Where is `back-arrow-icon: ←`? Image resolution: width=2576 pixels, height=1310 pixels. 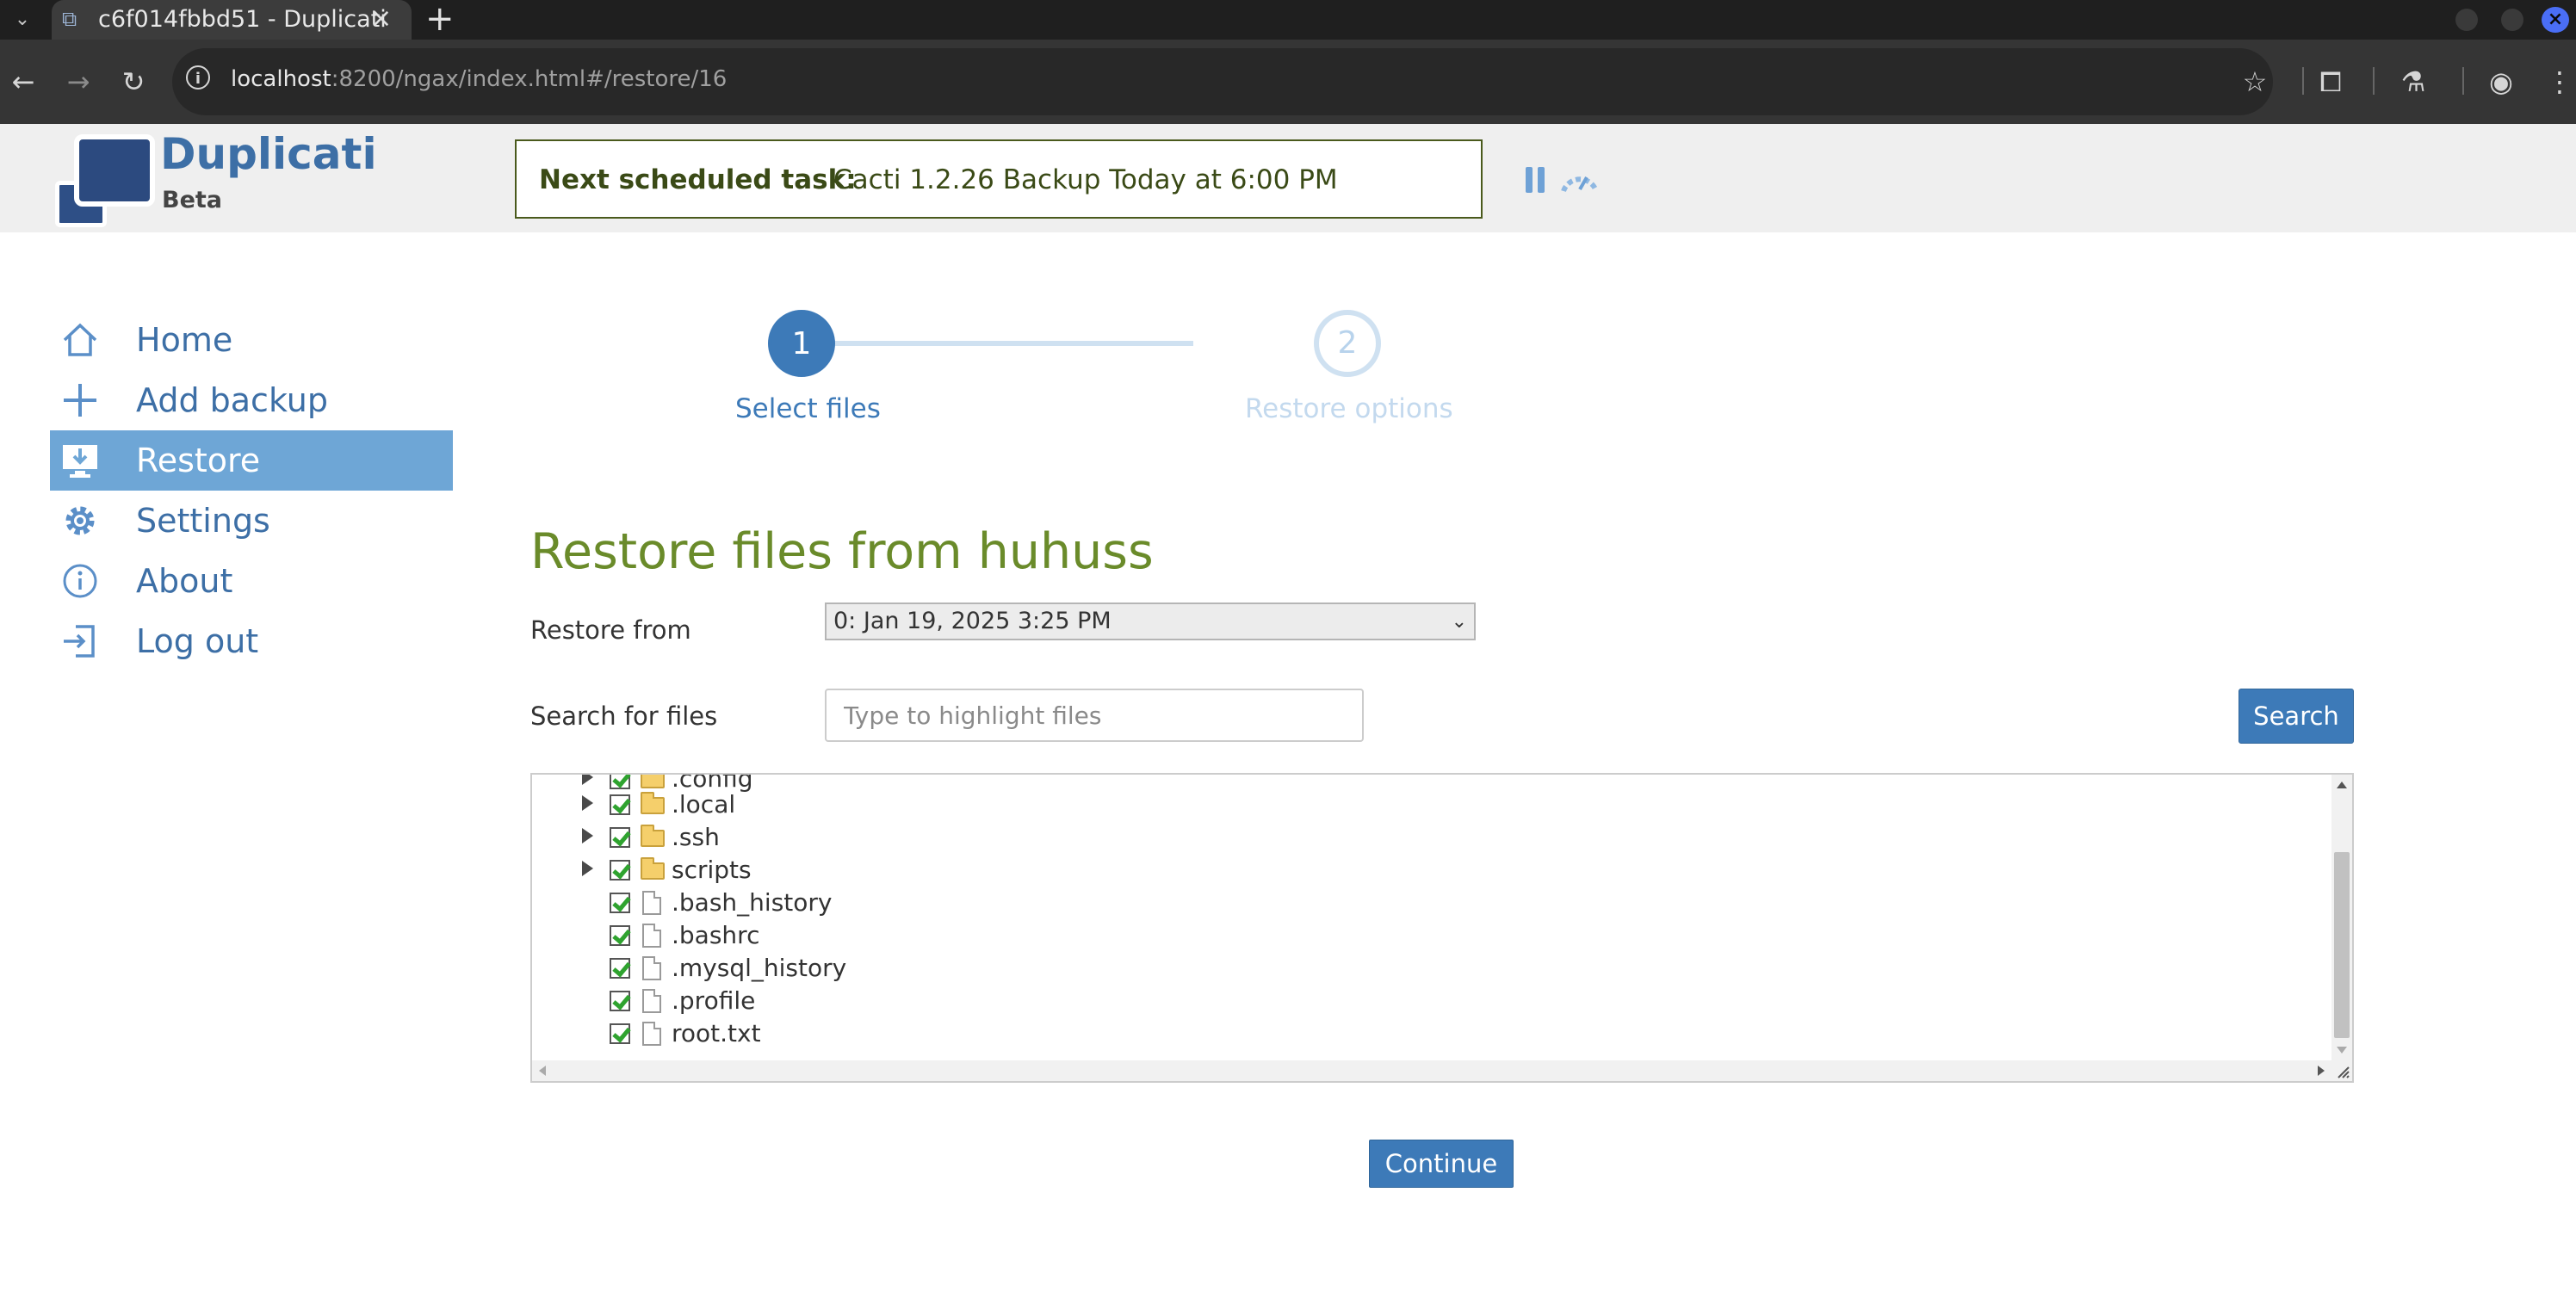 back-arrow-icon: ← is located at coordinates (23, 82).